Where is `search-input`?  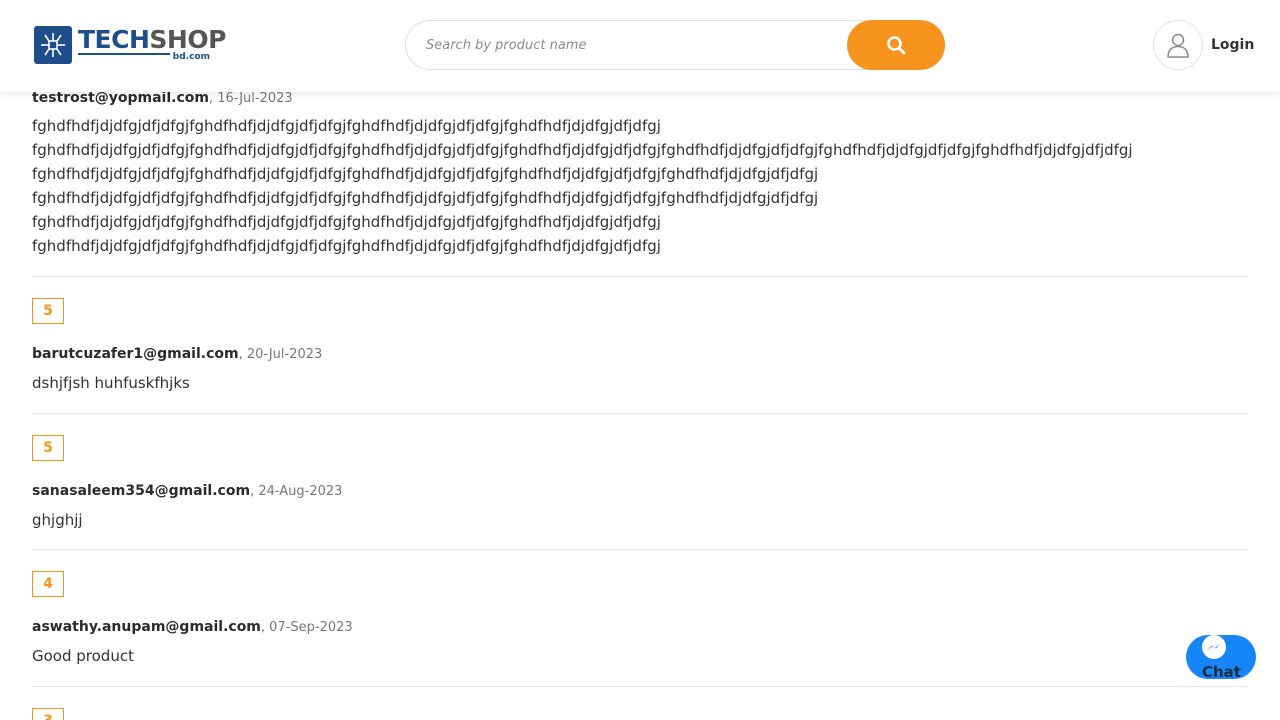
search-input is located at coordinates (636, 45).